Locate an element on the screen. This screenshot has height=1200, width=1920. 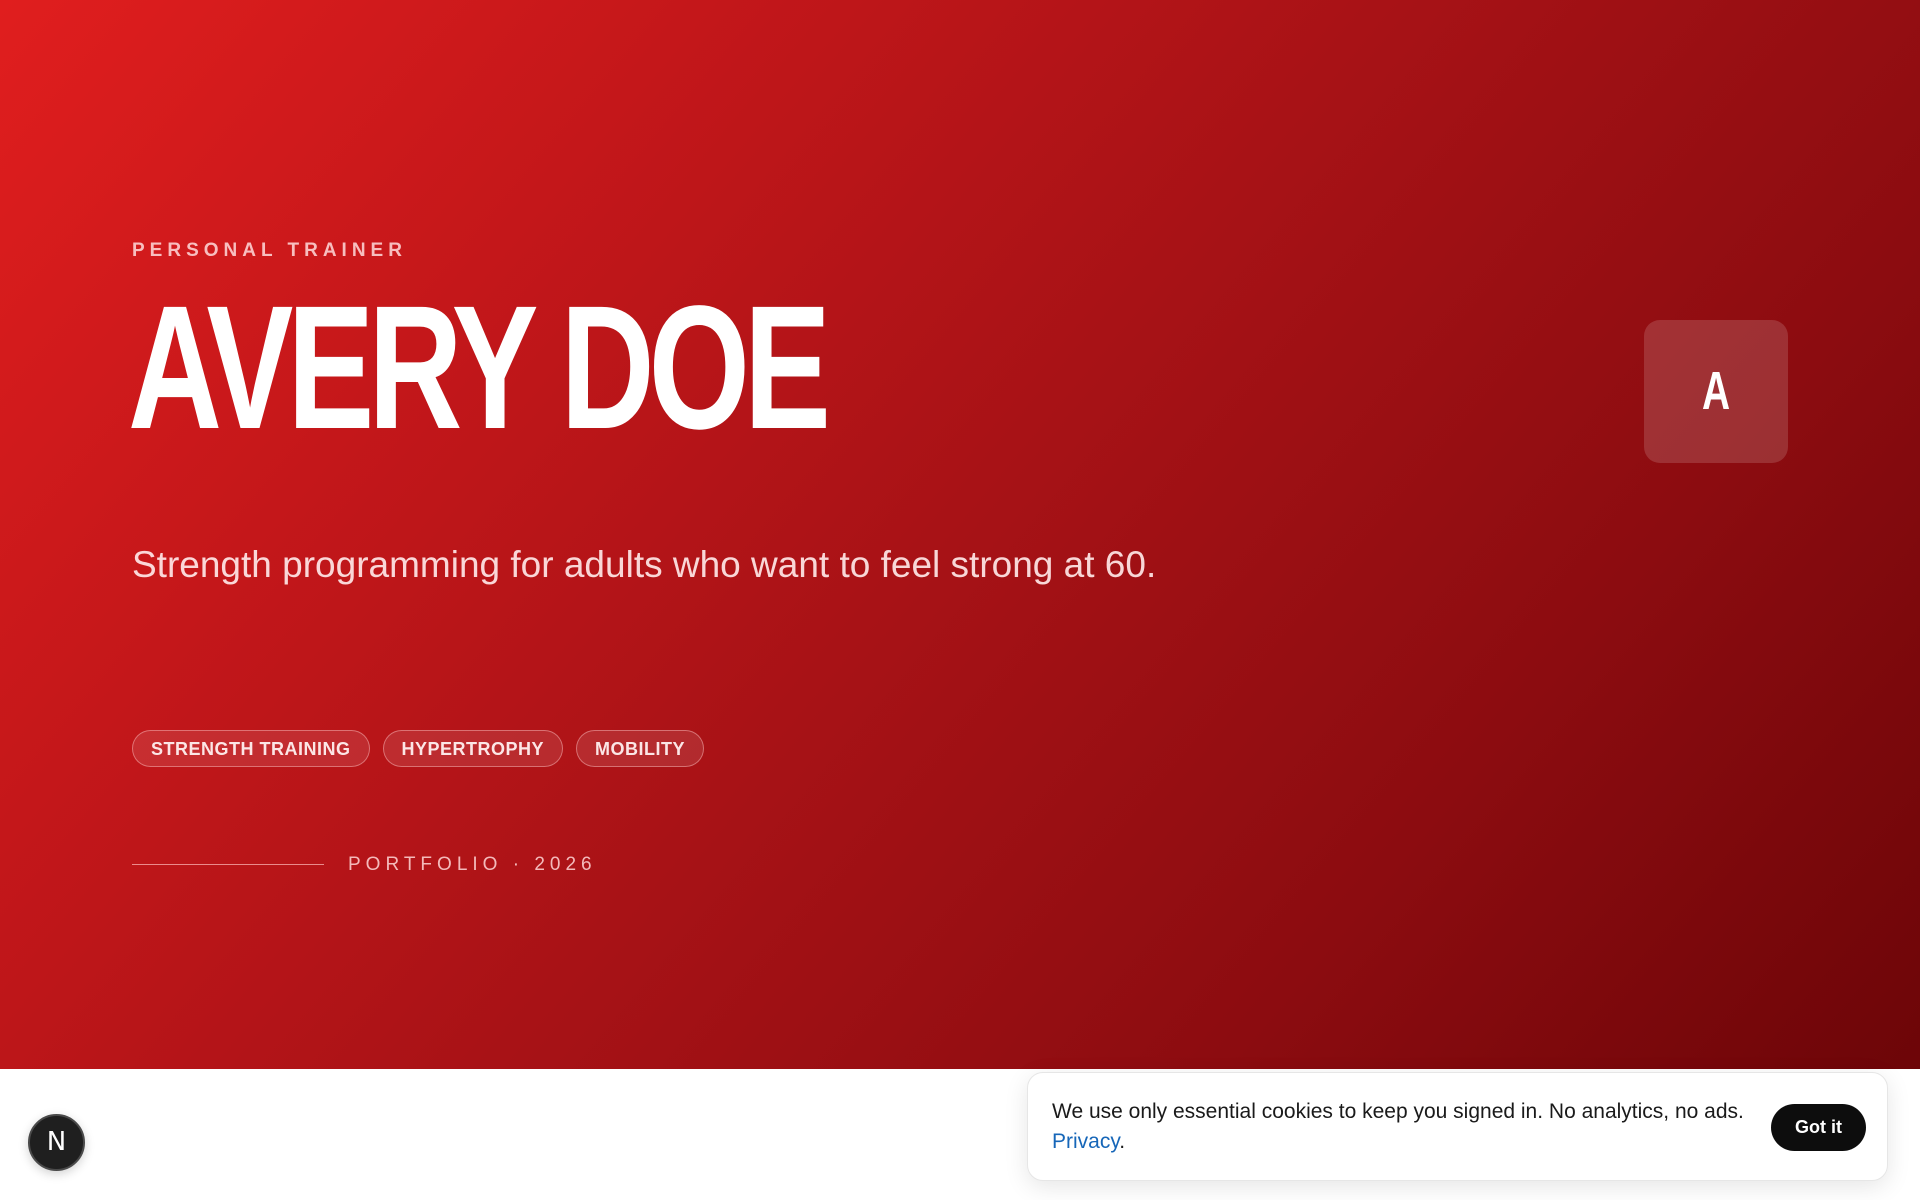
specialty-tags: STRENGTH TRAINING HYPERTROPHY MOBILITY is located at coordinates (418, 748).